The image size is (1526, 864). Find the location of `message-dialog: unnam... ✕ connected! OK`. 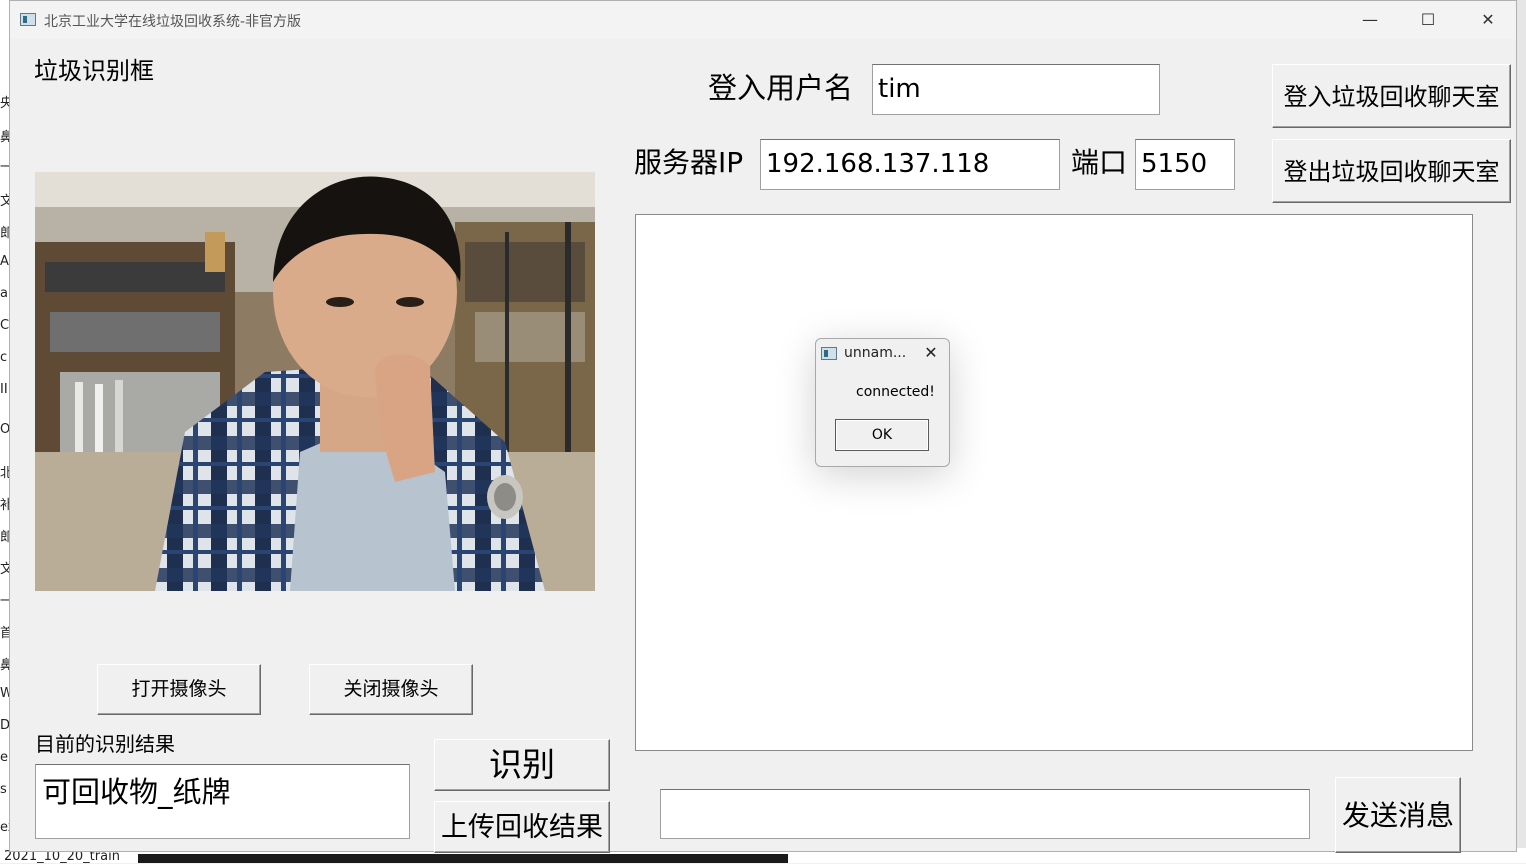

message-dialog: unnam... ✕ connected! OK is located at coordinates (882, 402).